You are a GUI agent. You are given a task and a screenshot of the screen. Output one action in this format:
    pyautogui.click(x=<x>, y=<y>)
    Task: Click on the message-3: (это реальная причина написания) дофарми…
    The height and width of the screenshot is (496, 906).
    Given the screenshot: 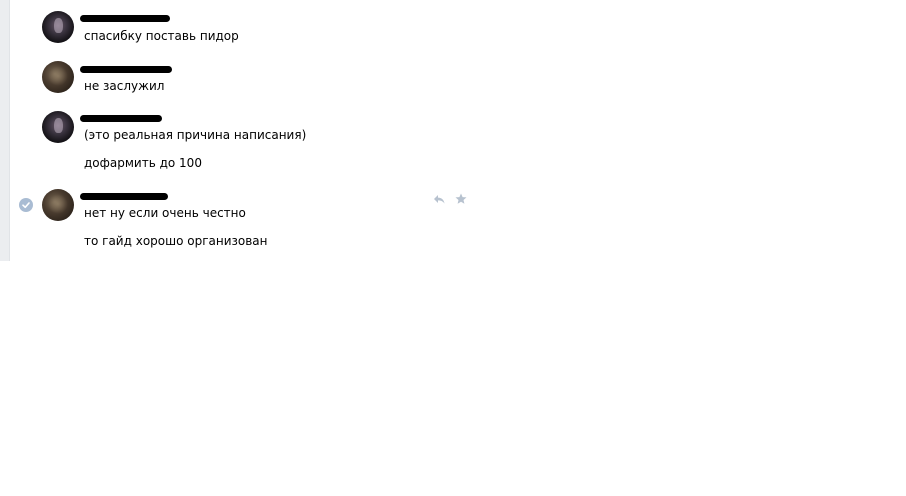 What is the action you would take?
    pyautogui.click(x=240, y=140)
    